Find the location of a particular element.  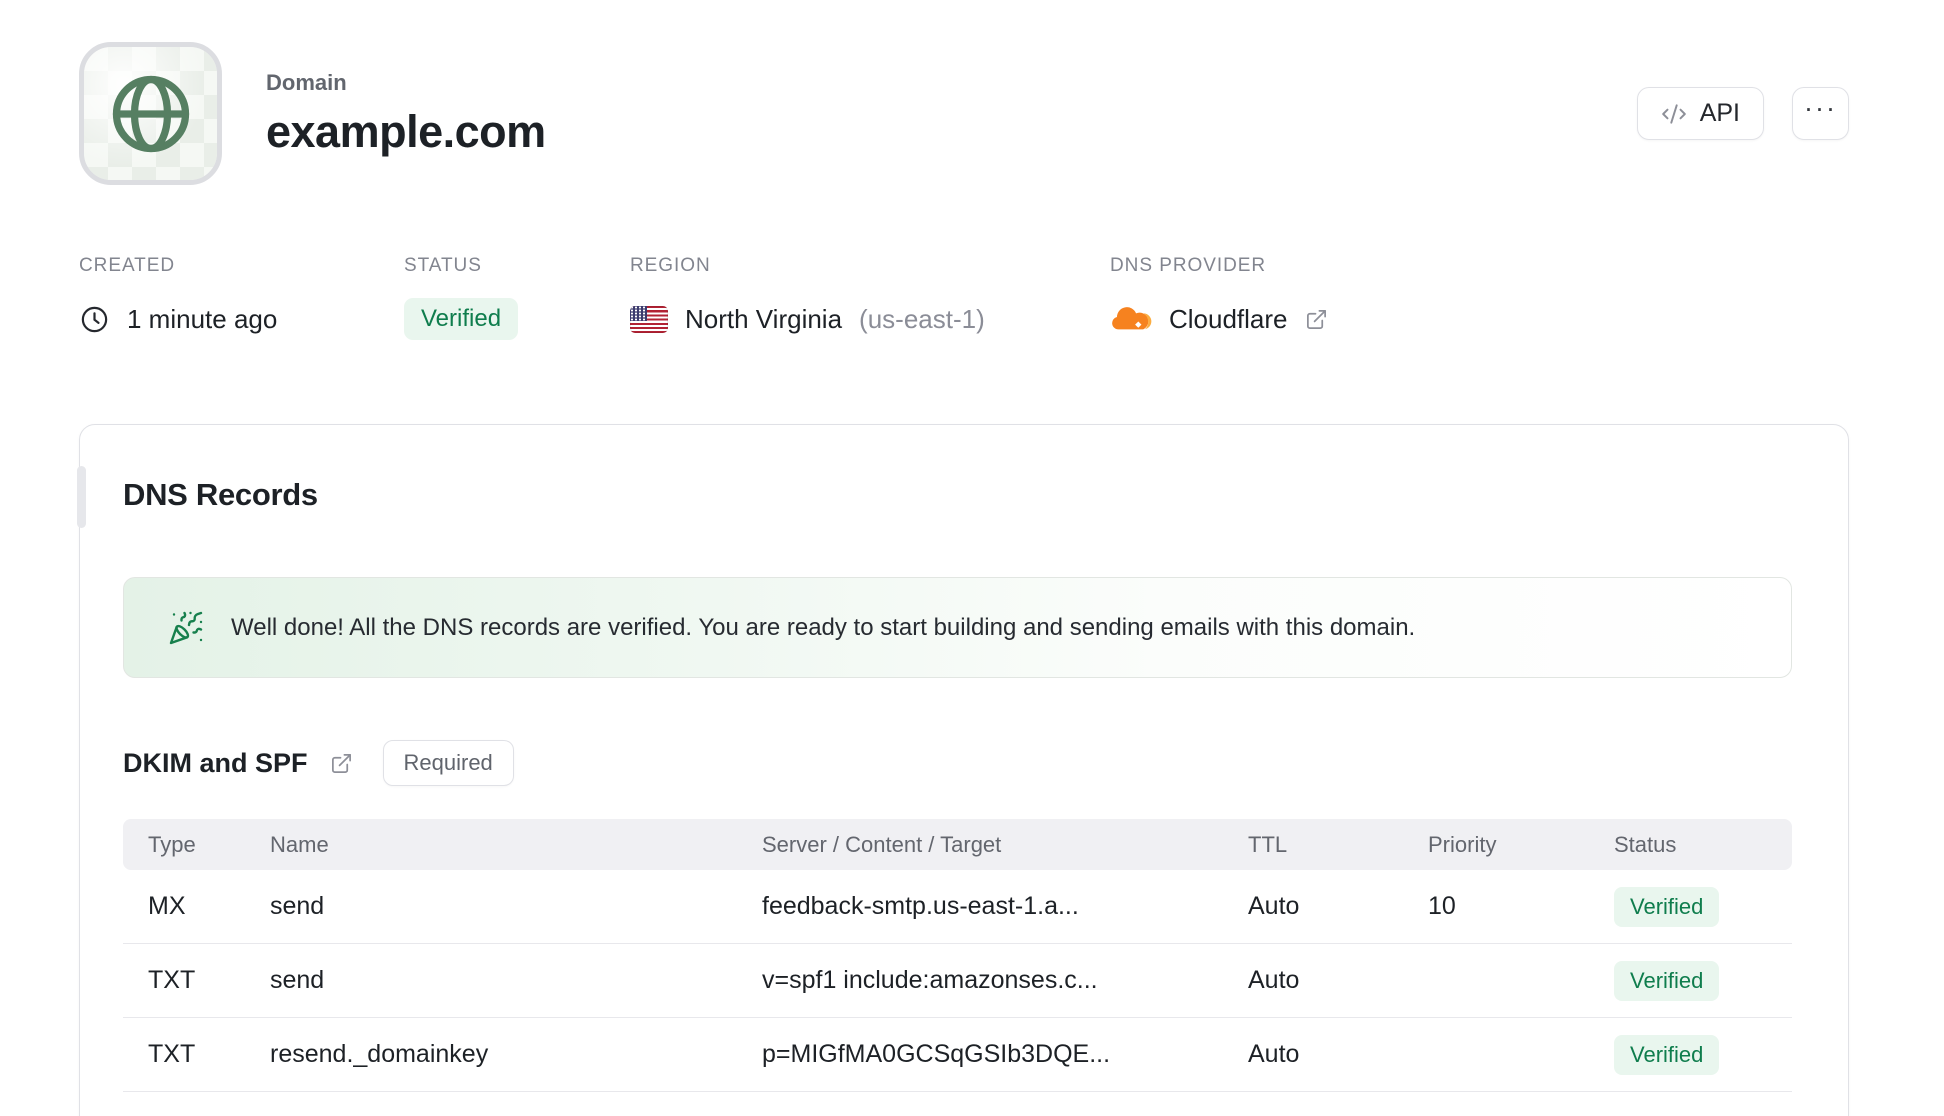

col-header-status: Status is located at coordinates (1645, 844).